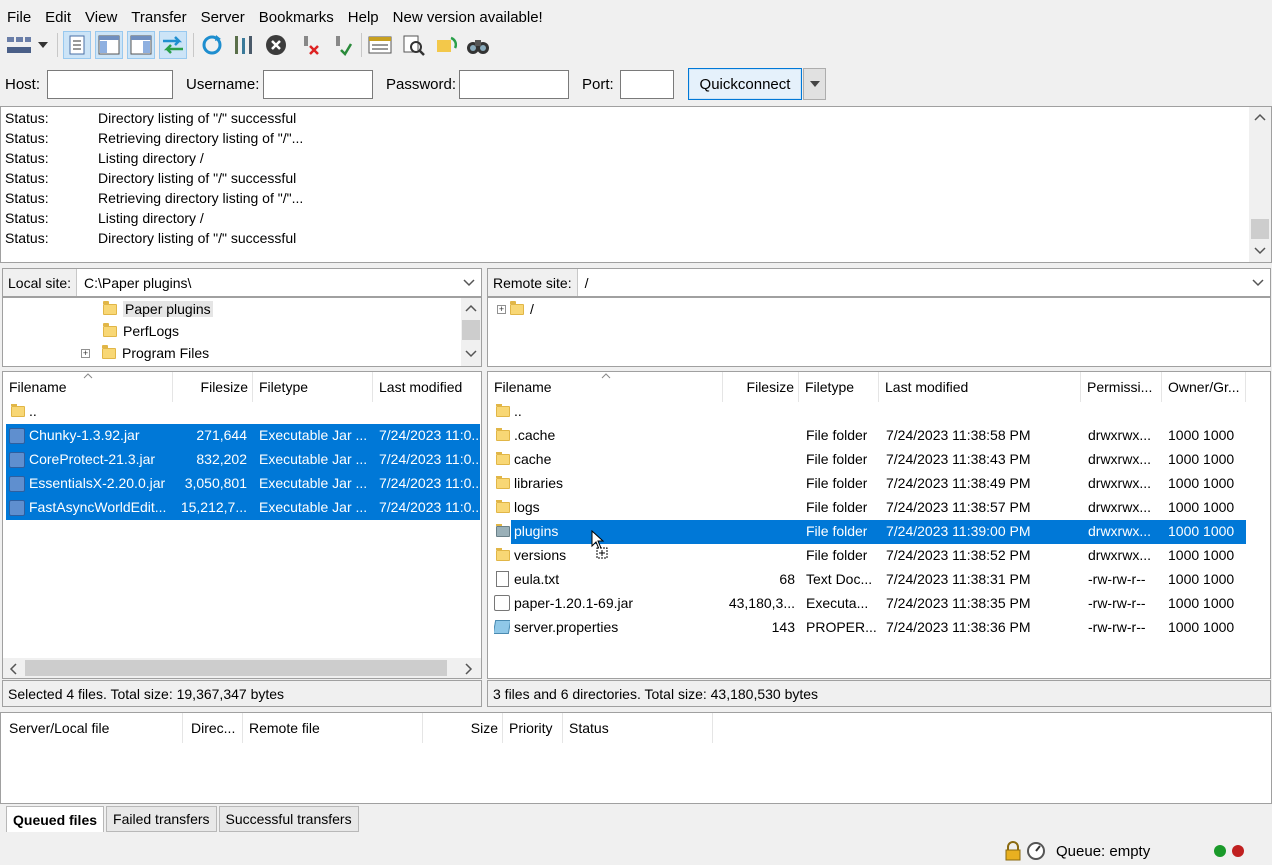  Describe the element at coordinates (101, 17) in the screenshot. I see `menu-view: View` at that location.